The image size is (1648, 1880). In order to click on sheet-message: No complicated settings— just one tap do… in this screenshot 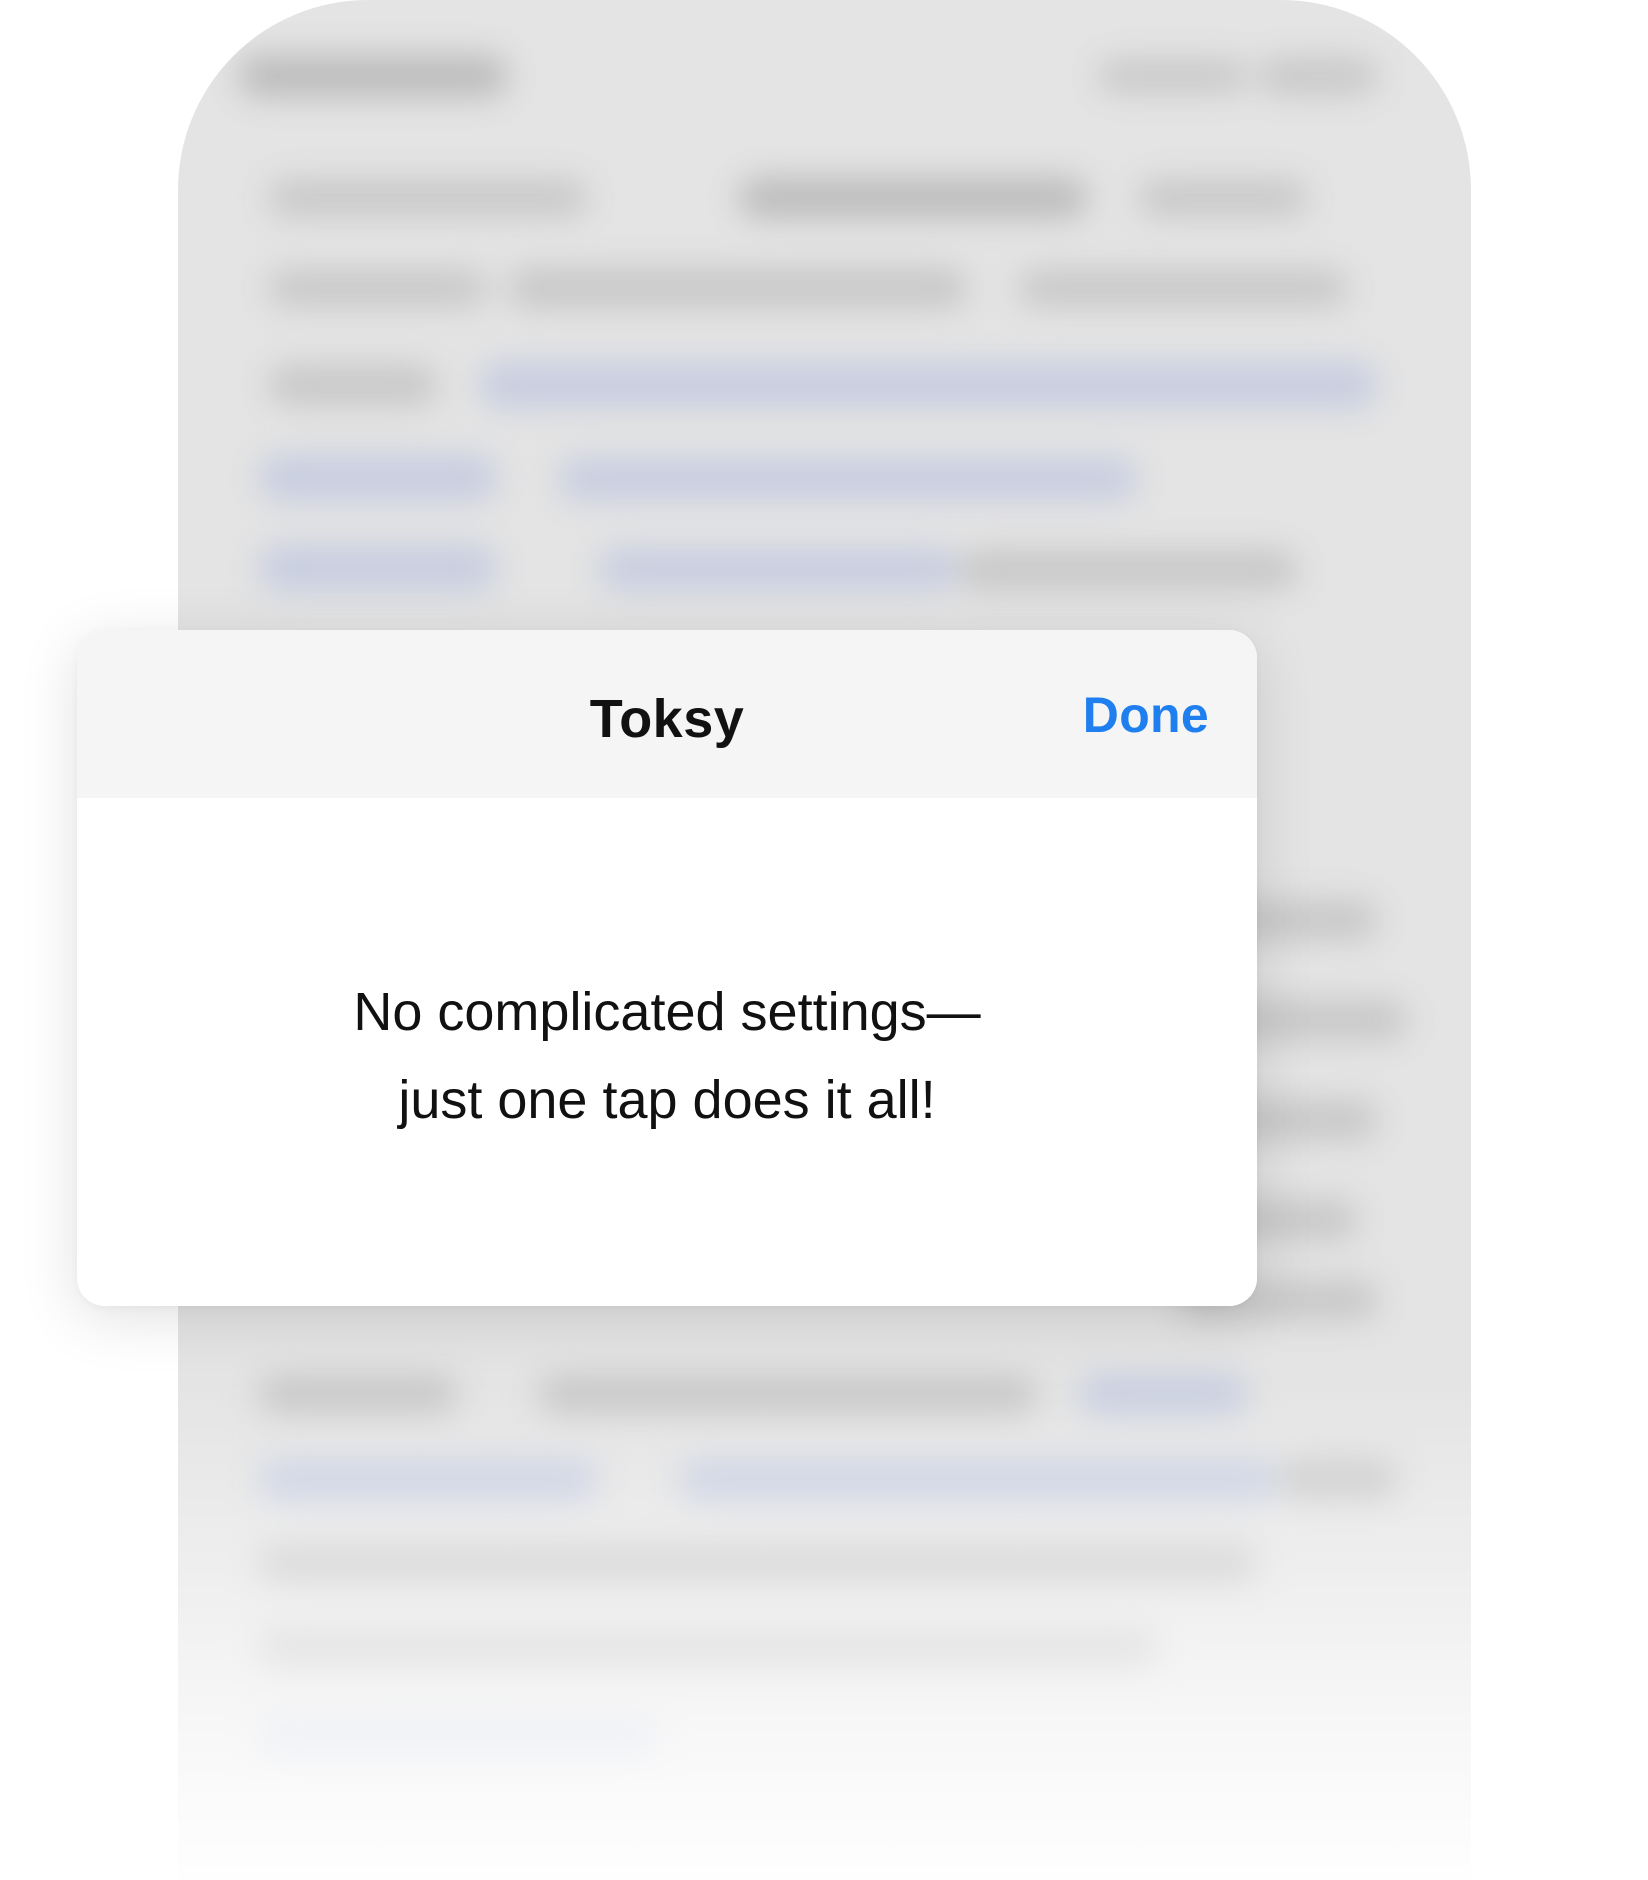, I will do `click(667, 1056)`.